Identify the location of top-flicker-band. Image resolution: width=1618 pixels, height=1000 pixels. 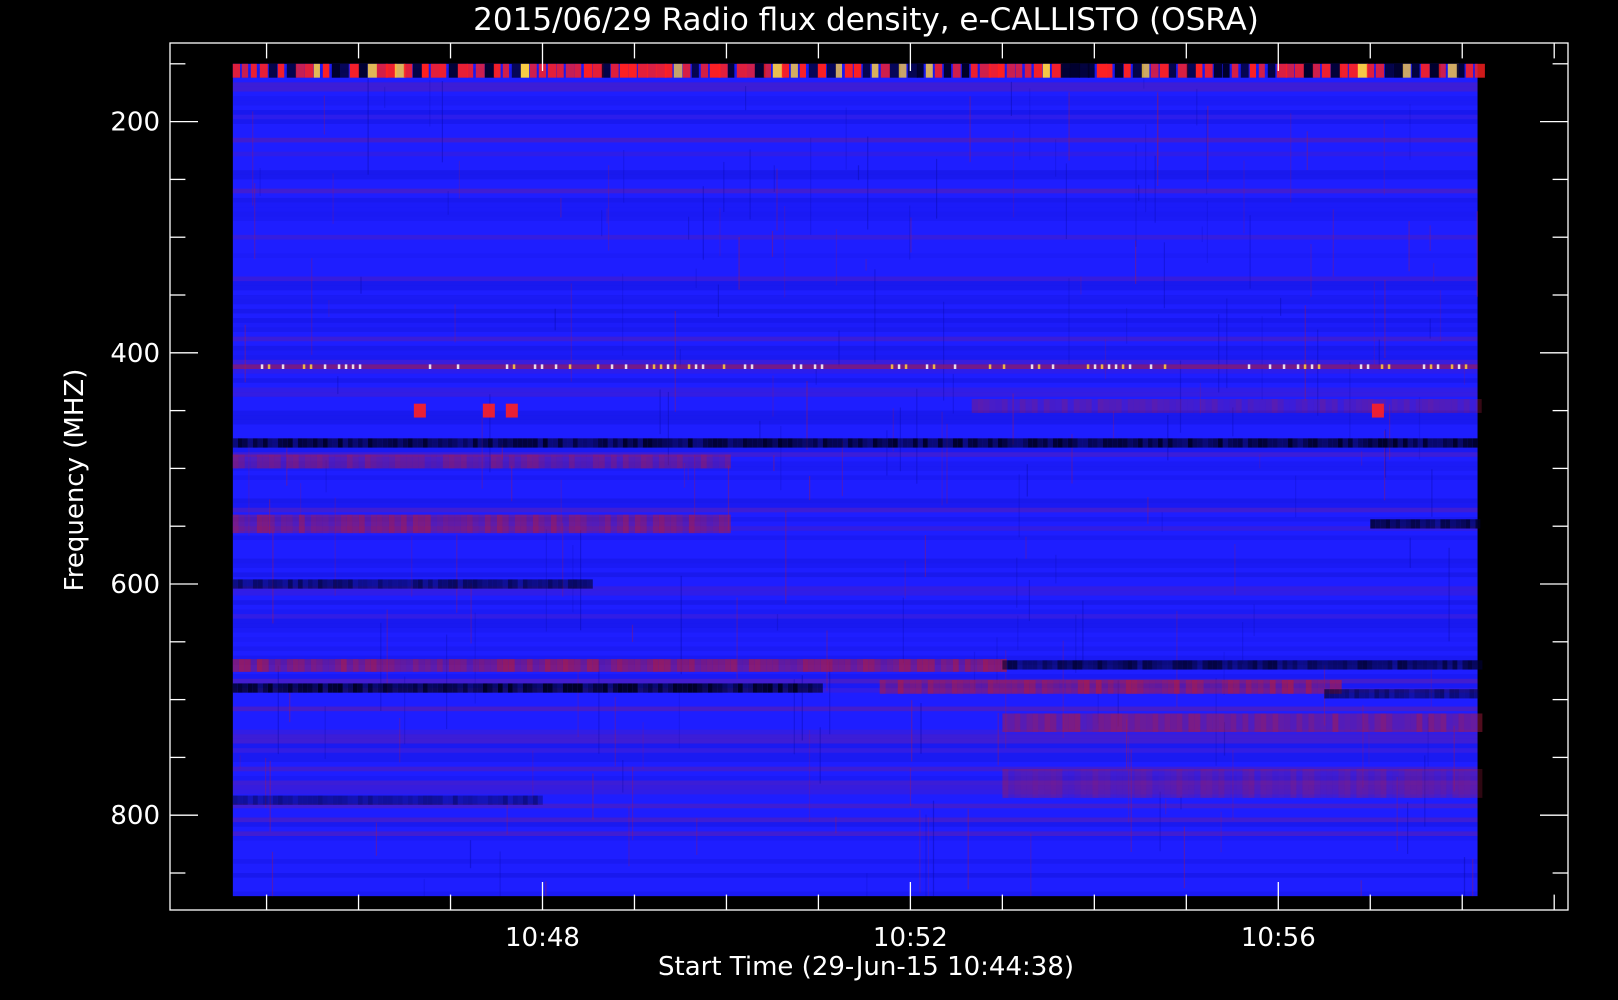
(858, 70).